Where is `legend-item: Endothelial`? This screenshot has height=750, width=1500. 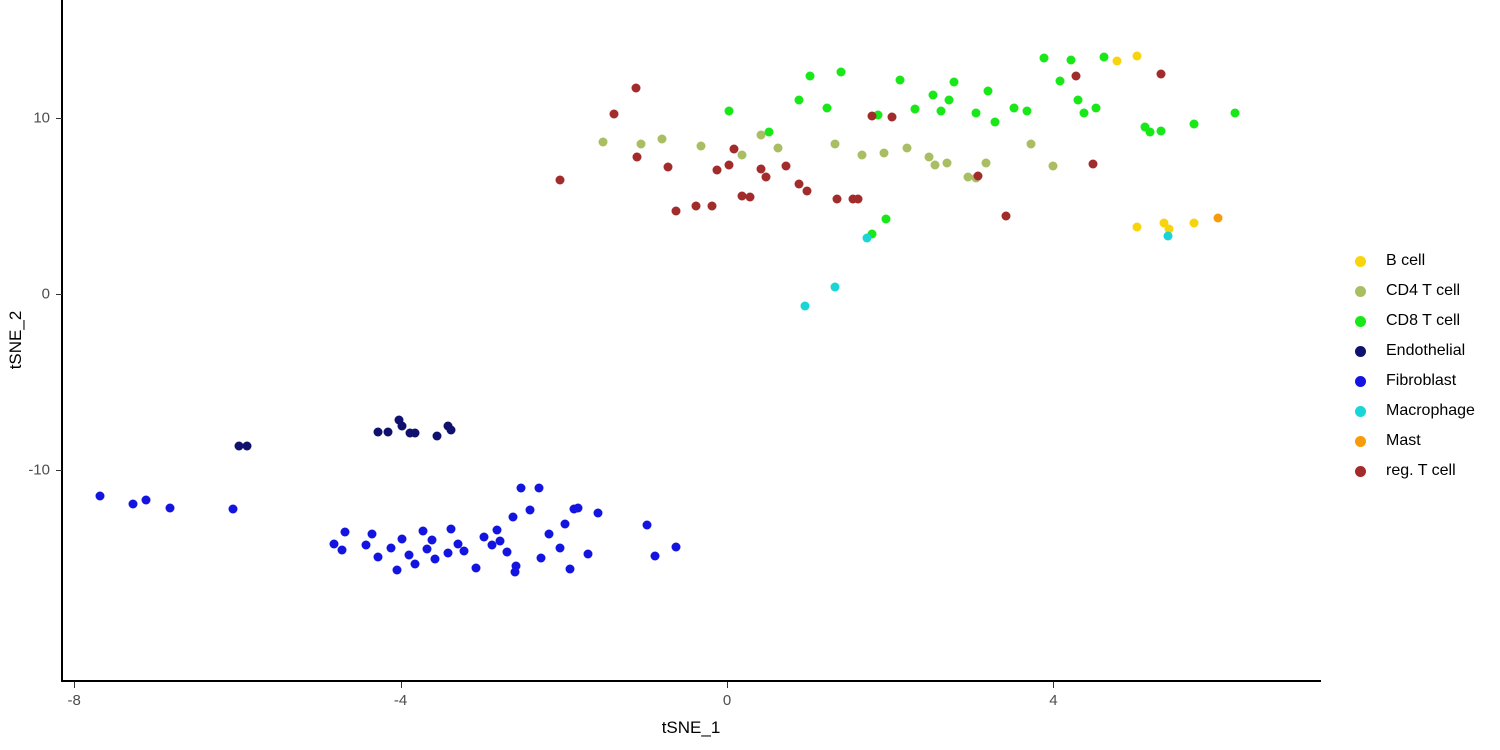 legend-item: Endothelial is located at coordinates (1427, 351).